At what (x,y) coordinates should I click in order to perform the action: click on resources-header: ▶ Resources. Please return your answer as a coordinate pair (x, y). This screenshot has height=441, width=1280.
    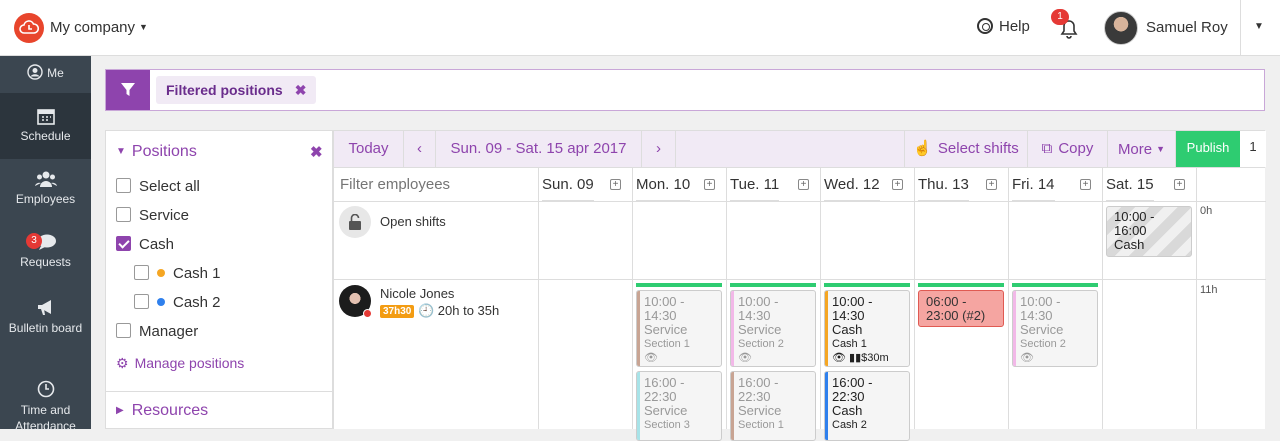
    Looking at the image, I should click on (162, 411).